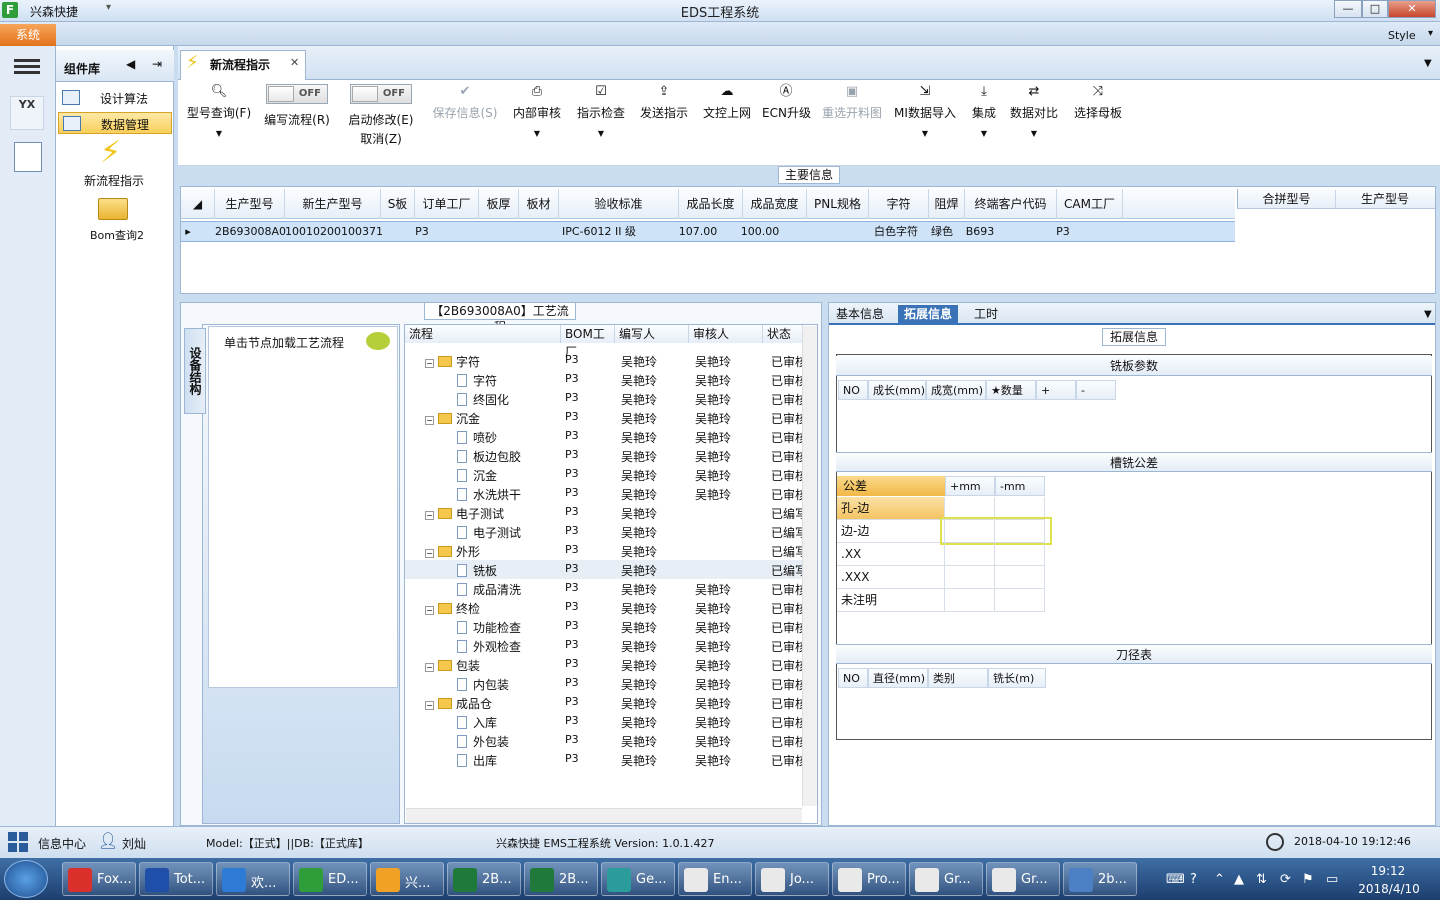  I want to click on doc-online-button: ☁ 文控上网, so click(727, 119).